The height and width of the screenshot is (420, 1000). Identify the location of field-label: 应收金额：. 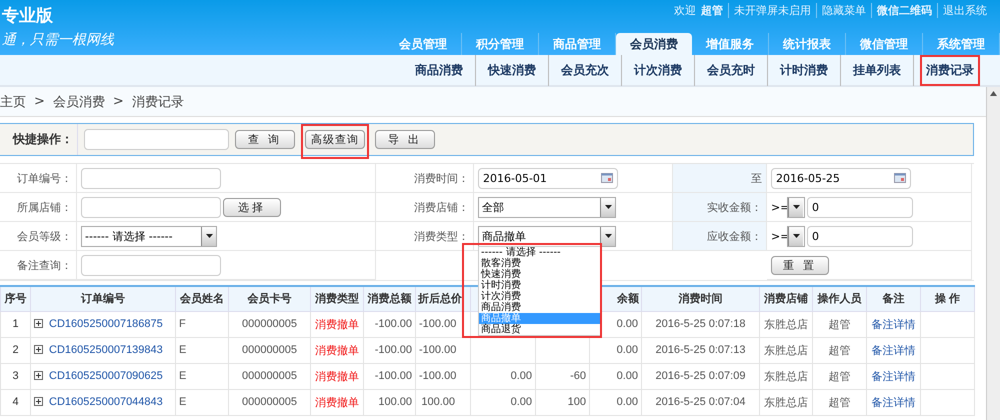
(734, 236).